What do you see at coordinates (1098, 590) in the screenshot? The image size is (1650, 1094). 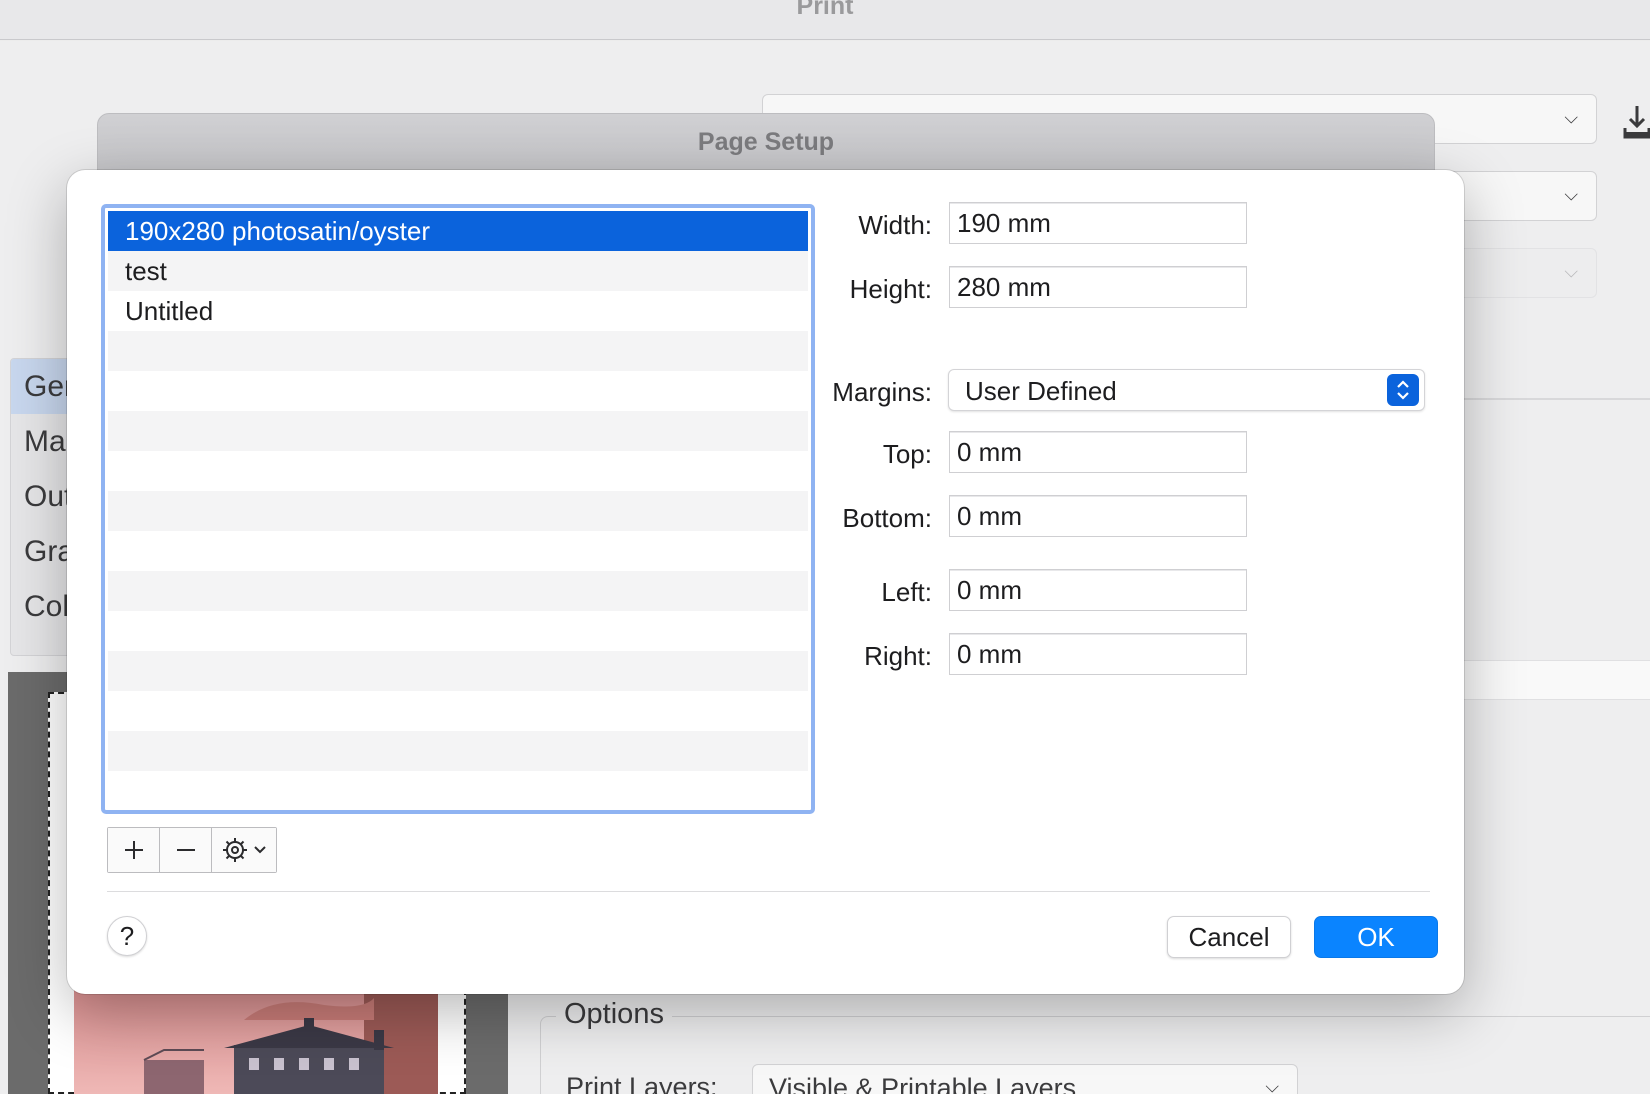 I see `left-margin-field` at bounding box center [1098, 590].